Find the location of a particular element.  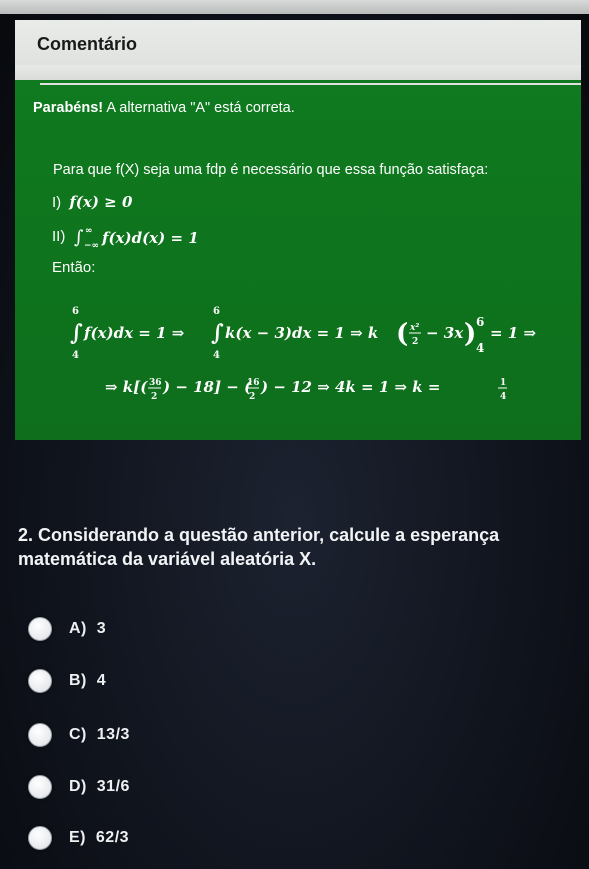

svg-text: f(x)d(x) = 1 is located at coordinates (150, 238).